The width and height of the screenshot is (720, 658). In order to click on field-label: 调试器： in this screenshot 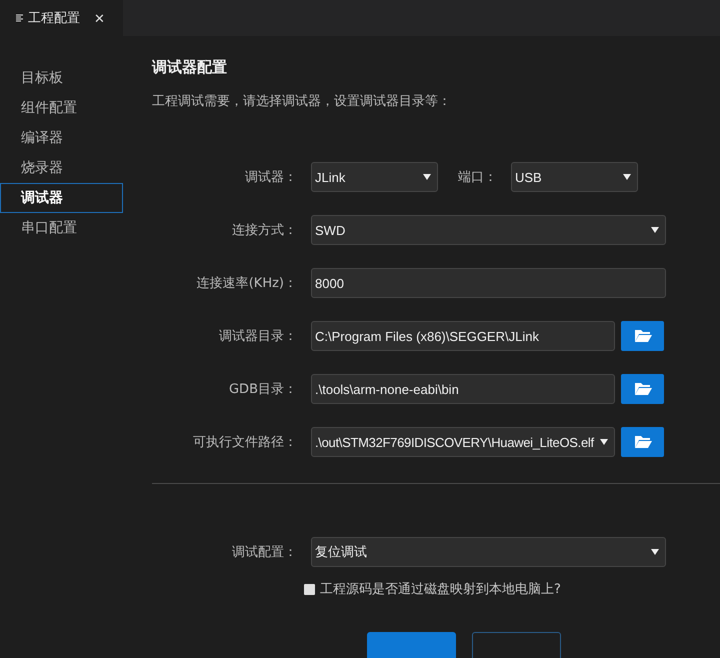, I will do `click(271, 177)`.